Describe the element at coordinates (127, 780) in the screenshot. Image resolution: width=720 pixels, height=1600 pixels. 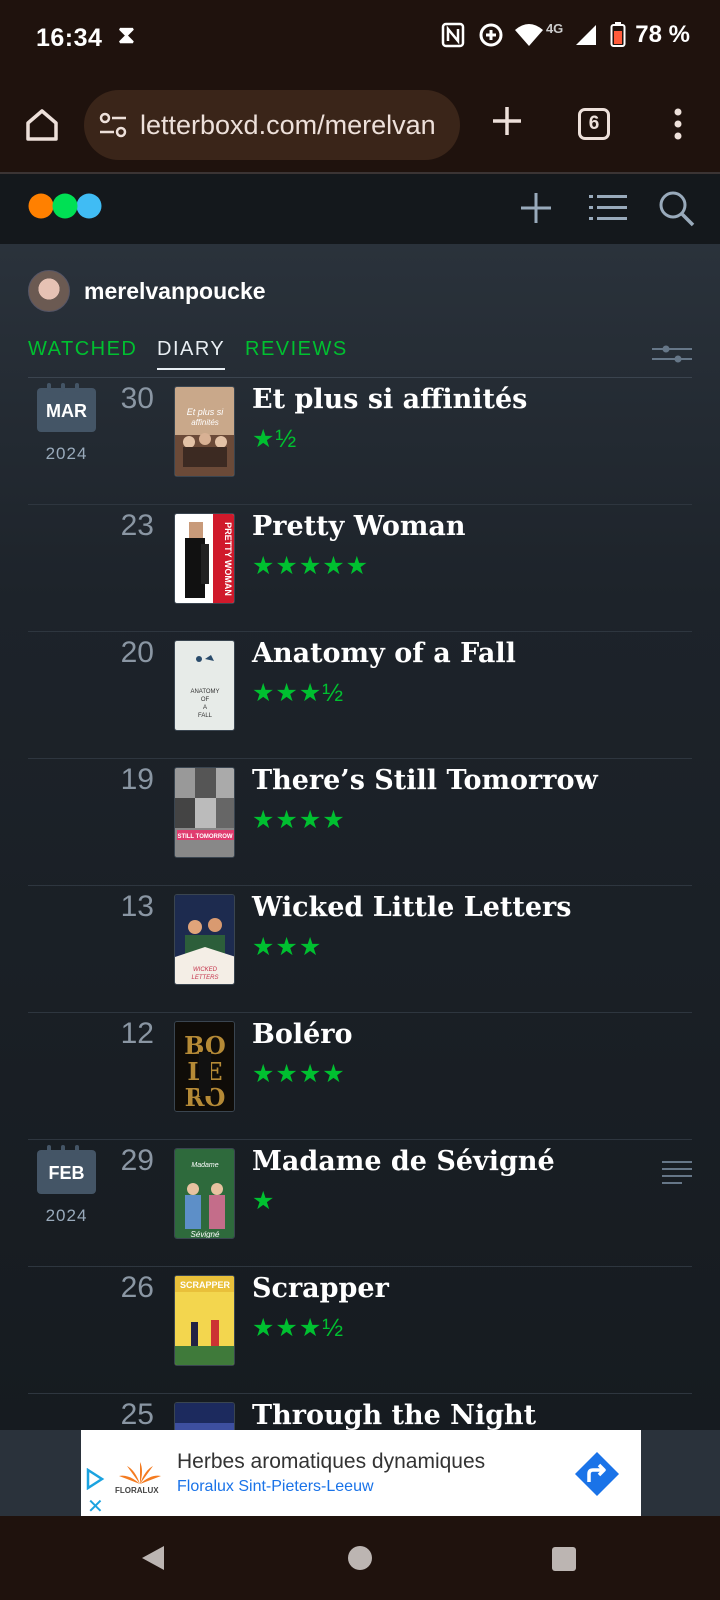
I see `day-number: 19` at that location.